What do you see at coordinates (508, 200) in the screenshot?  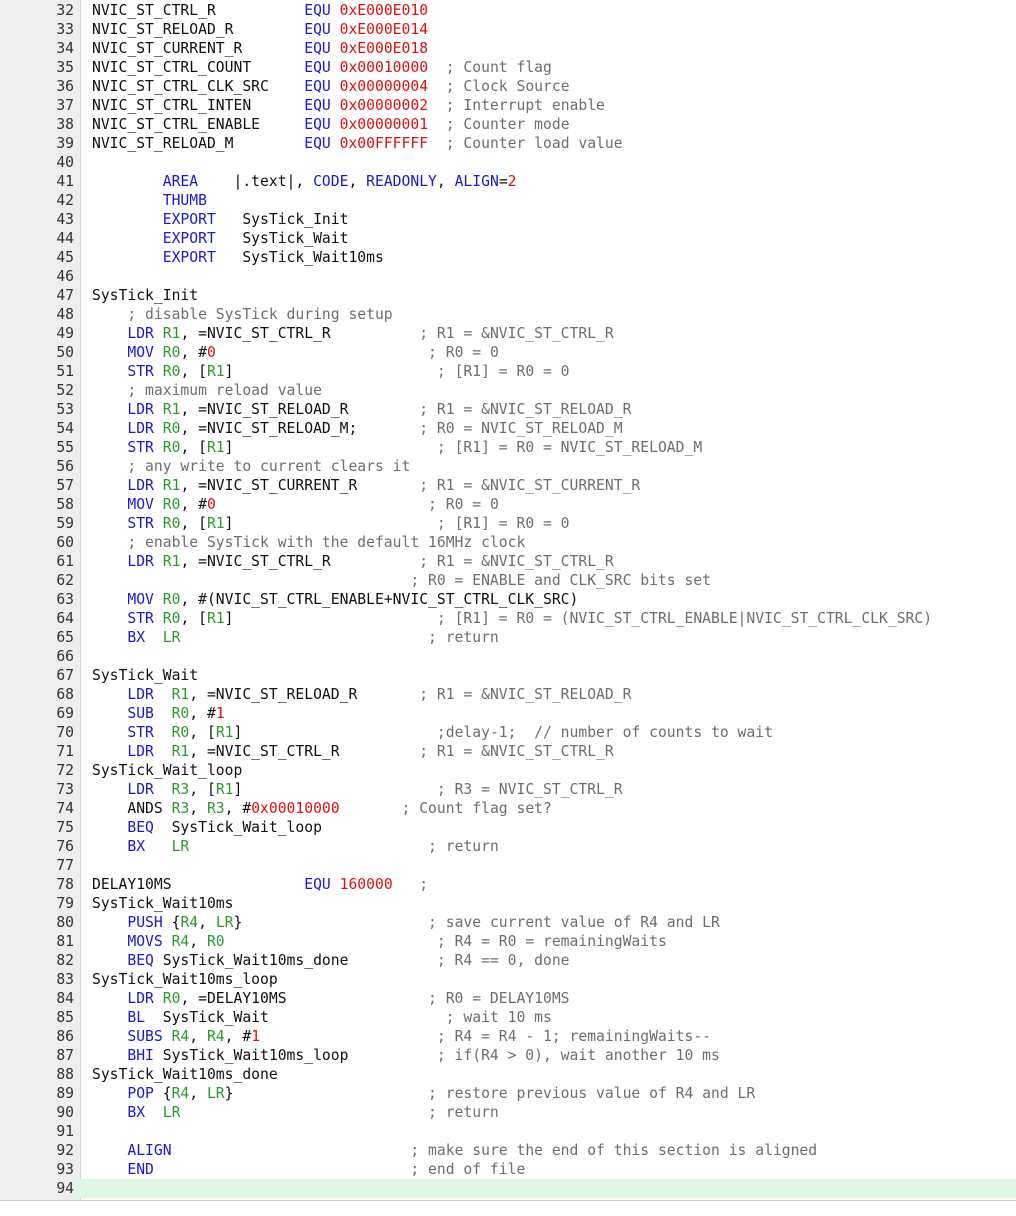 I see `code-line: 42 THUMB` at bounding box center [508, 200].